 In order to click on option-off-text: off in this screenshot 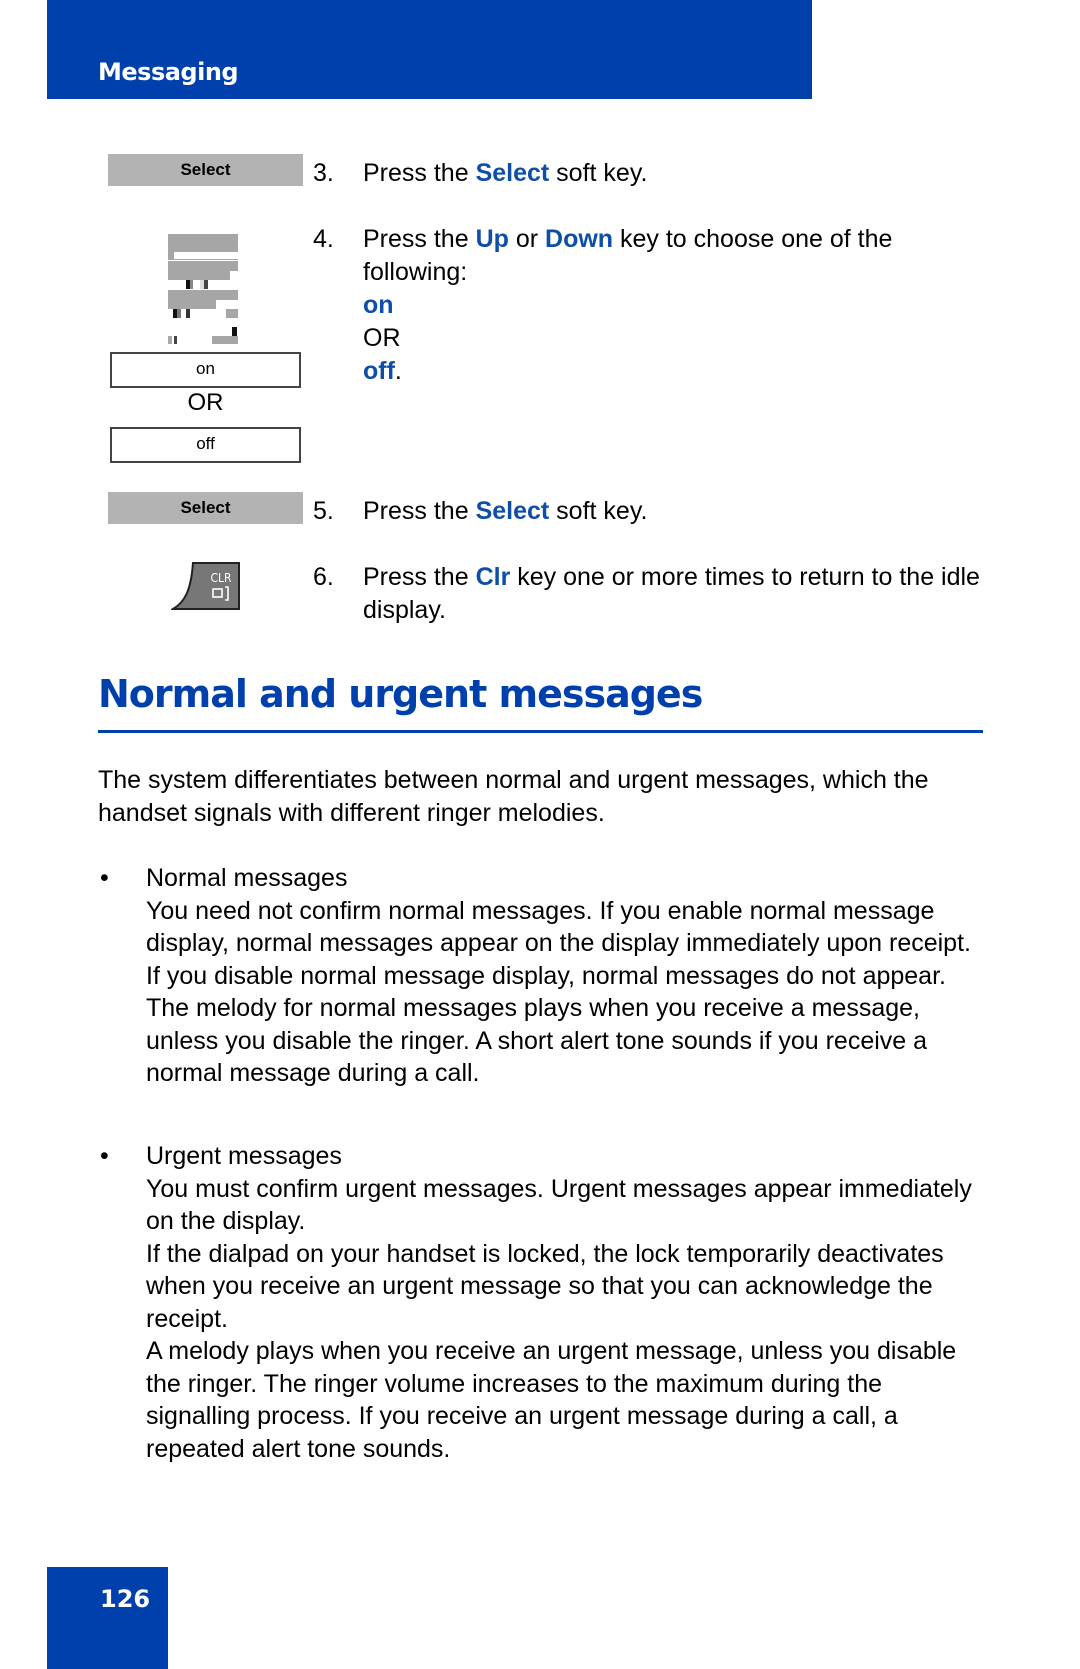, I will do `click(379, 371)`.